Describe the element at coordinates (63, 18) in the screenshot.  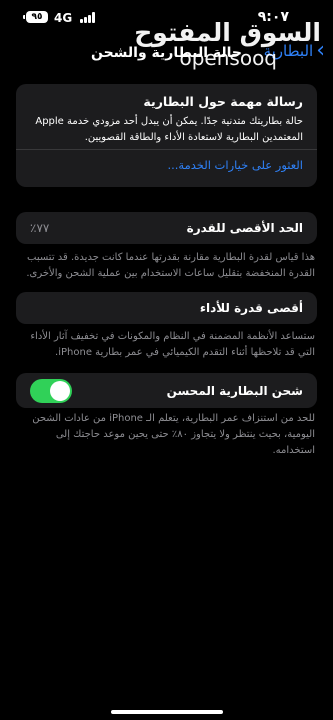
I see `network-type: 4G` at that location.